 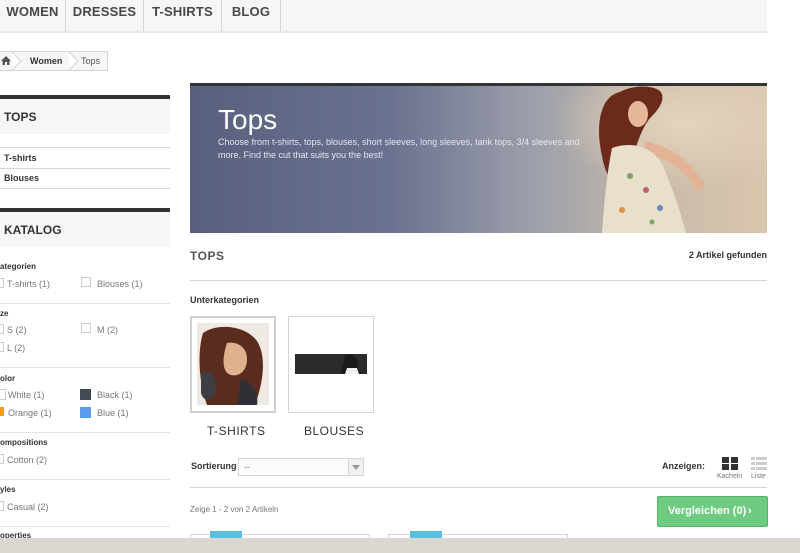 What do you see at coordinates (758, 476) in the screenshot?
I see `list-view-label: Liste` at bounding box center [758, 476].